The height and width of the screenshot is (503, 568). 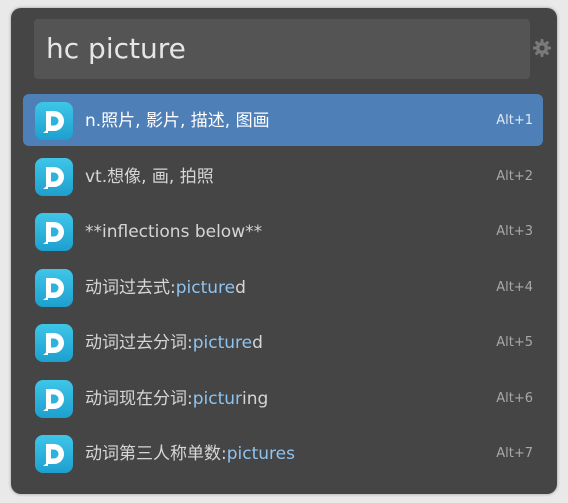 I want to click on result-text: vt.想像, 画, 拍照, so click(x=149, y=176).